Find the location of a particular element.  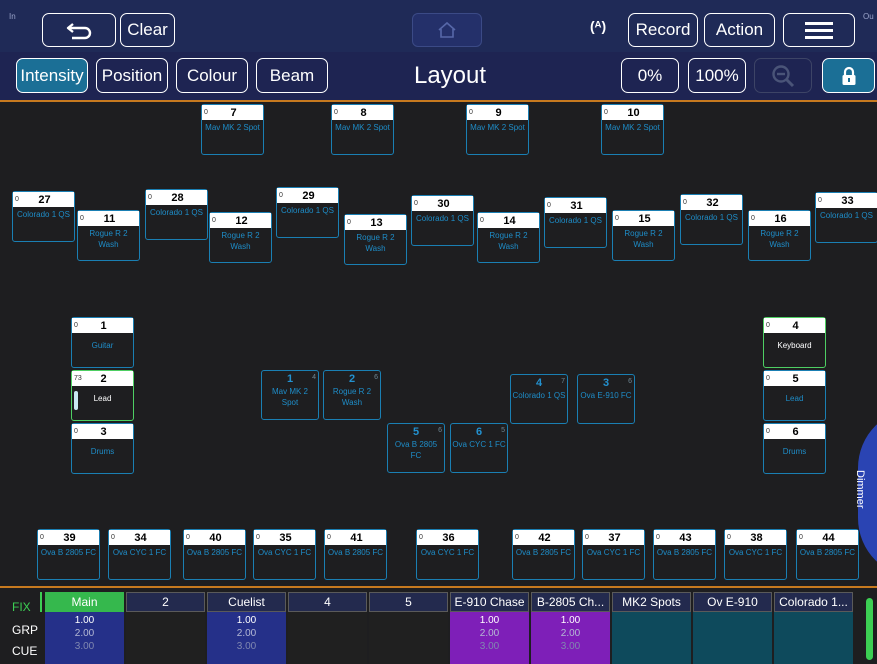

radio-signal-icon: (ᴬ) is located at coordinates (598, 26).